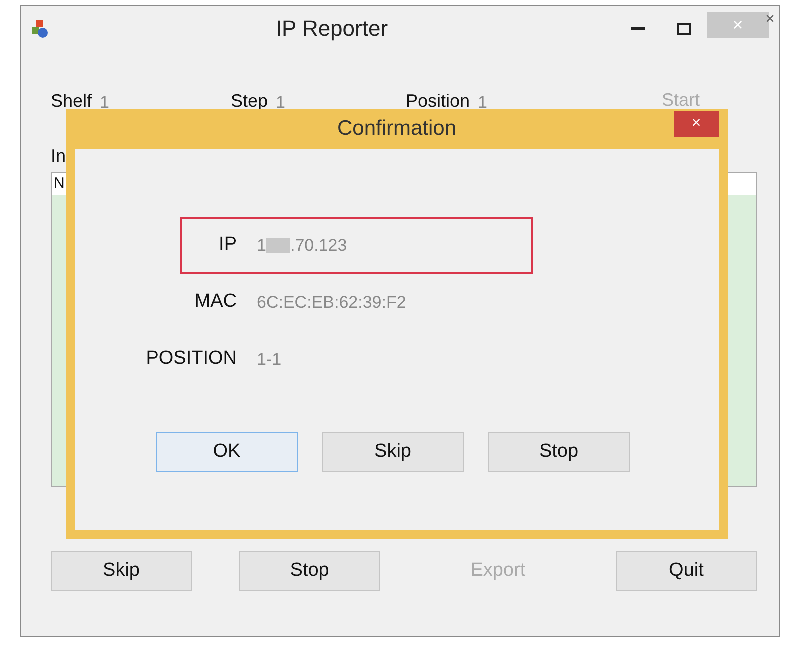 The height and width of the screenshot is (645, 790). What do you see at coordinates (261, 245) in the screenshot?
I see `ip-value: 1` at bounding box center [261, 245].